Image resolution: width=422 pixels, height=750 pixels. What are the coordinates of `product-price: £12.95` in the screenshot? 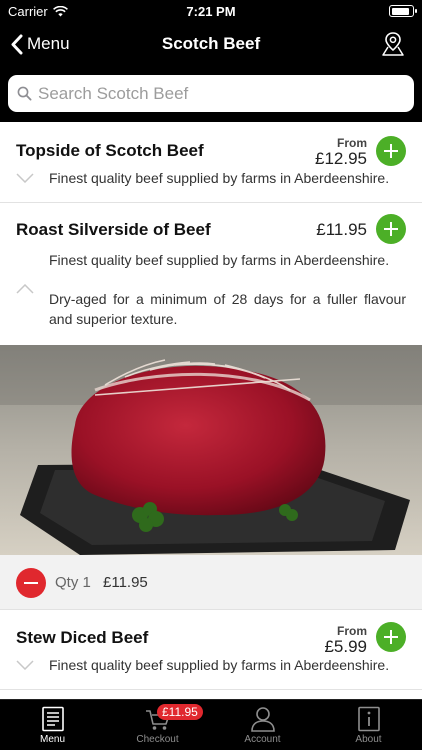 It's located at (341, 158).